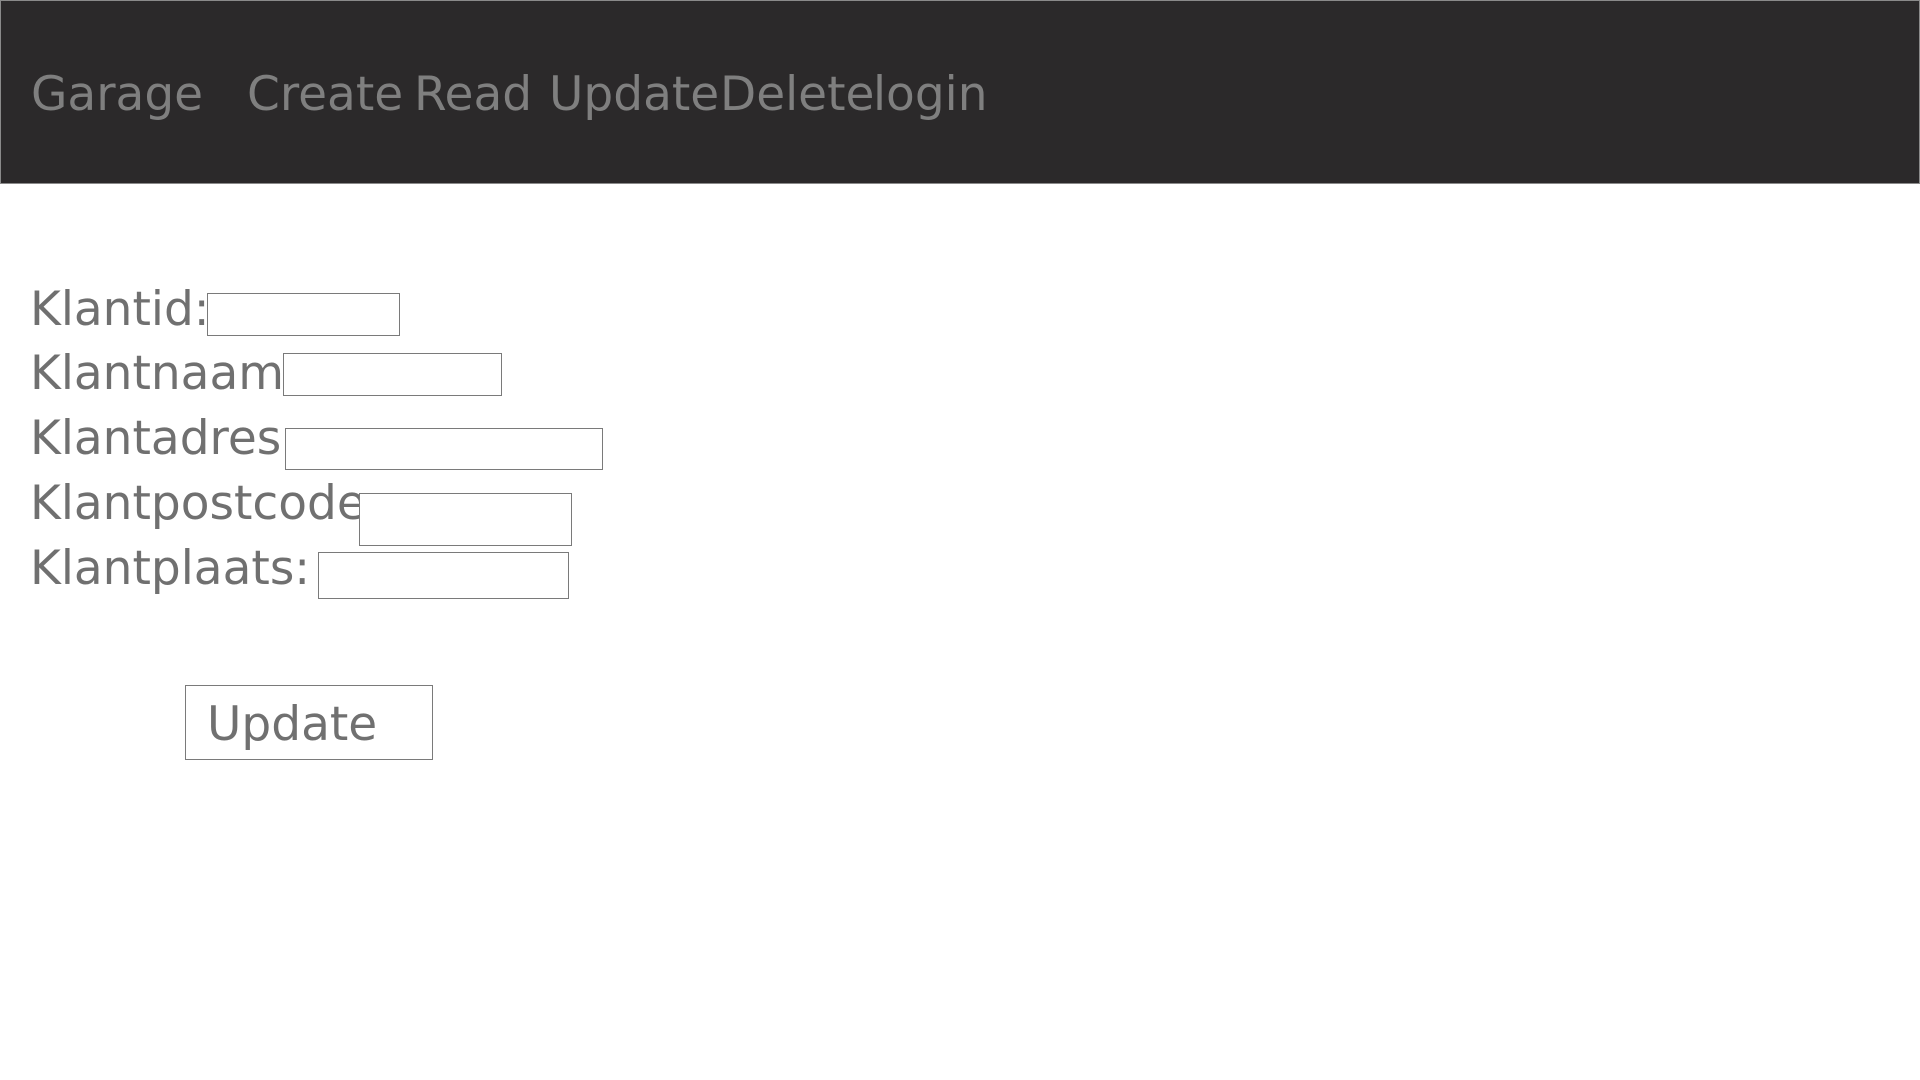 Image resolution: width=1920 pixels, height=1080 pixels. What do you see at coordinates (634, 95) in the screenshot?
I see `nav-link-update: Update` at bounding box center [634, 95].